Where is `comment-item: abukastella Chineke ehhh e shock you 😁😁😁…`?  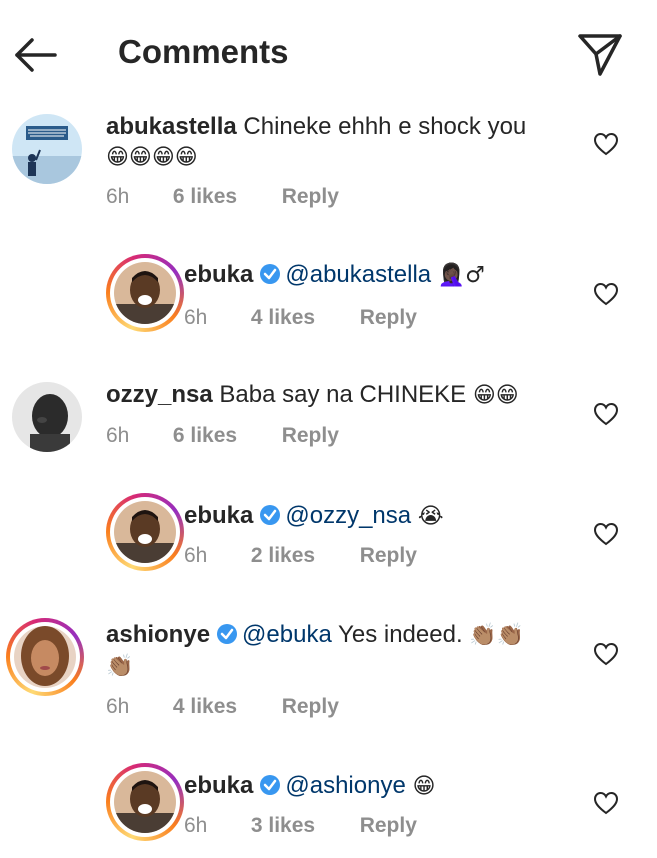 comment-item: abukastella Chineke ehhh e shock you 😁😁😁… is located at coordinates (328, 167).